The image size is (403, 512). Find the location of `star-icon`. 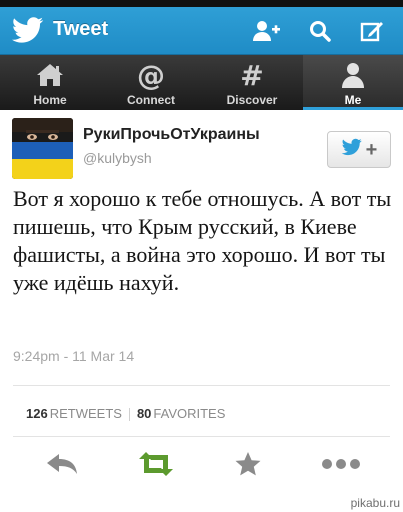

star-icon is located at coordinates (248, 466).